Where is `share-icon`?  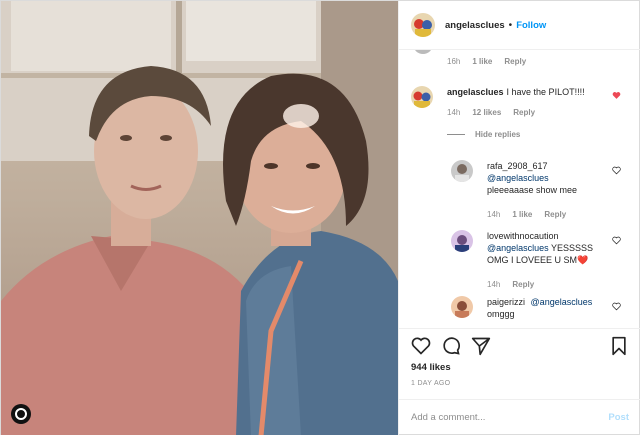
share-icon is located at coordinates (481, 346).